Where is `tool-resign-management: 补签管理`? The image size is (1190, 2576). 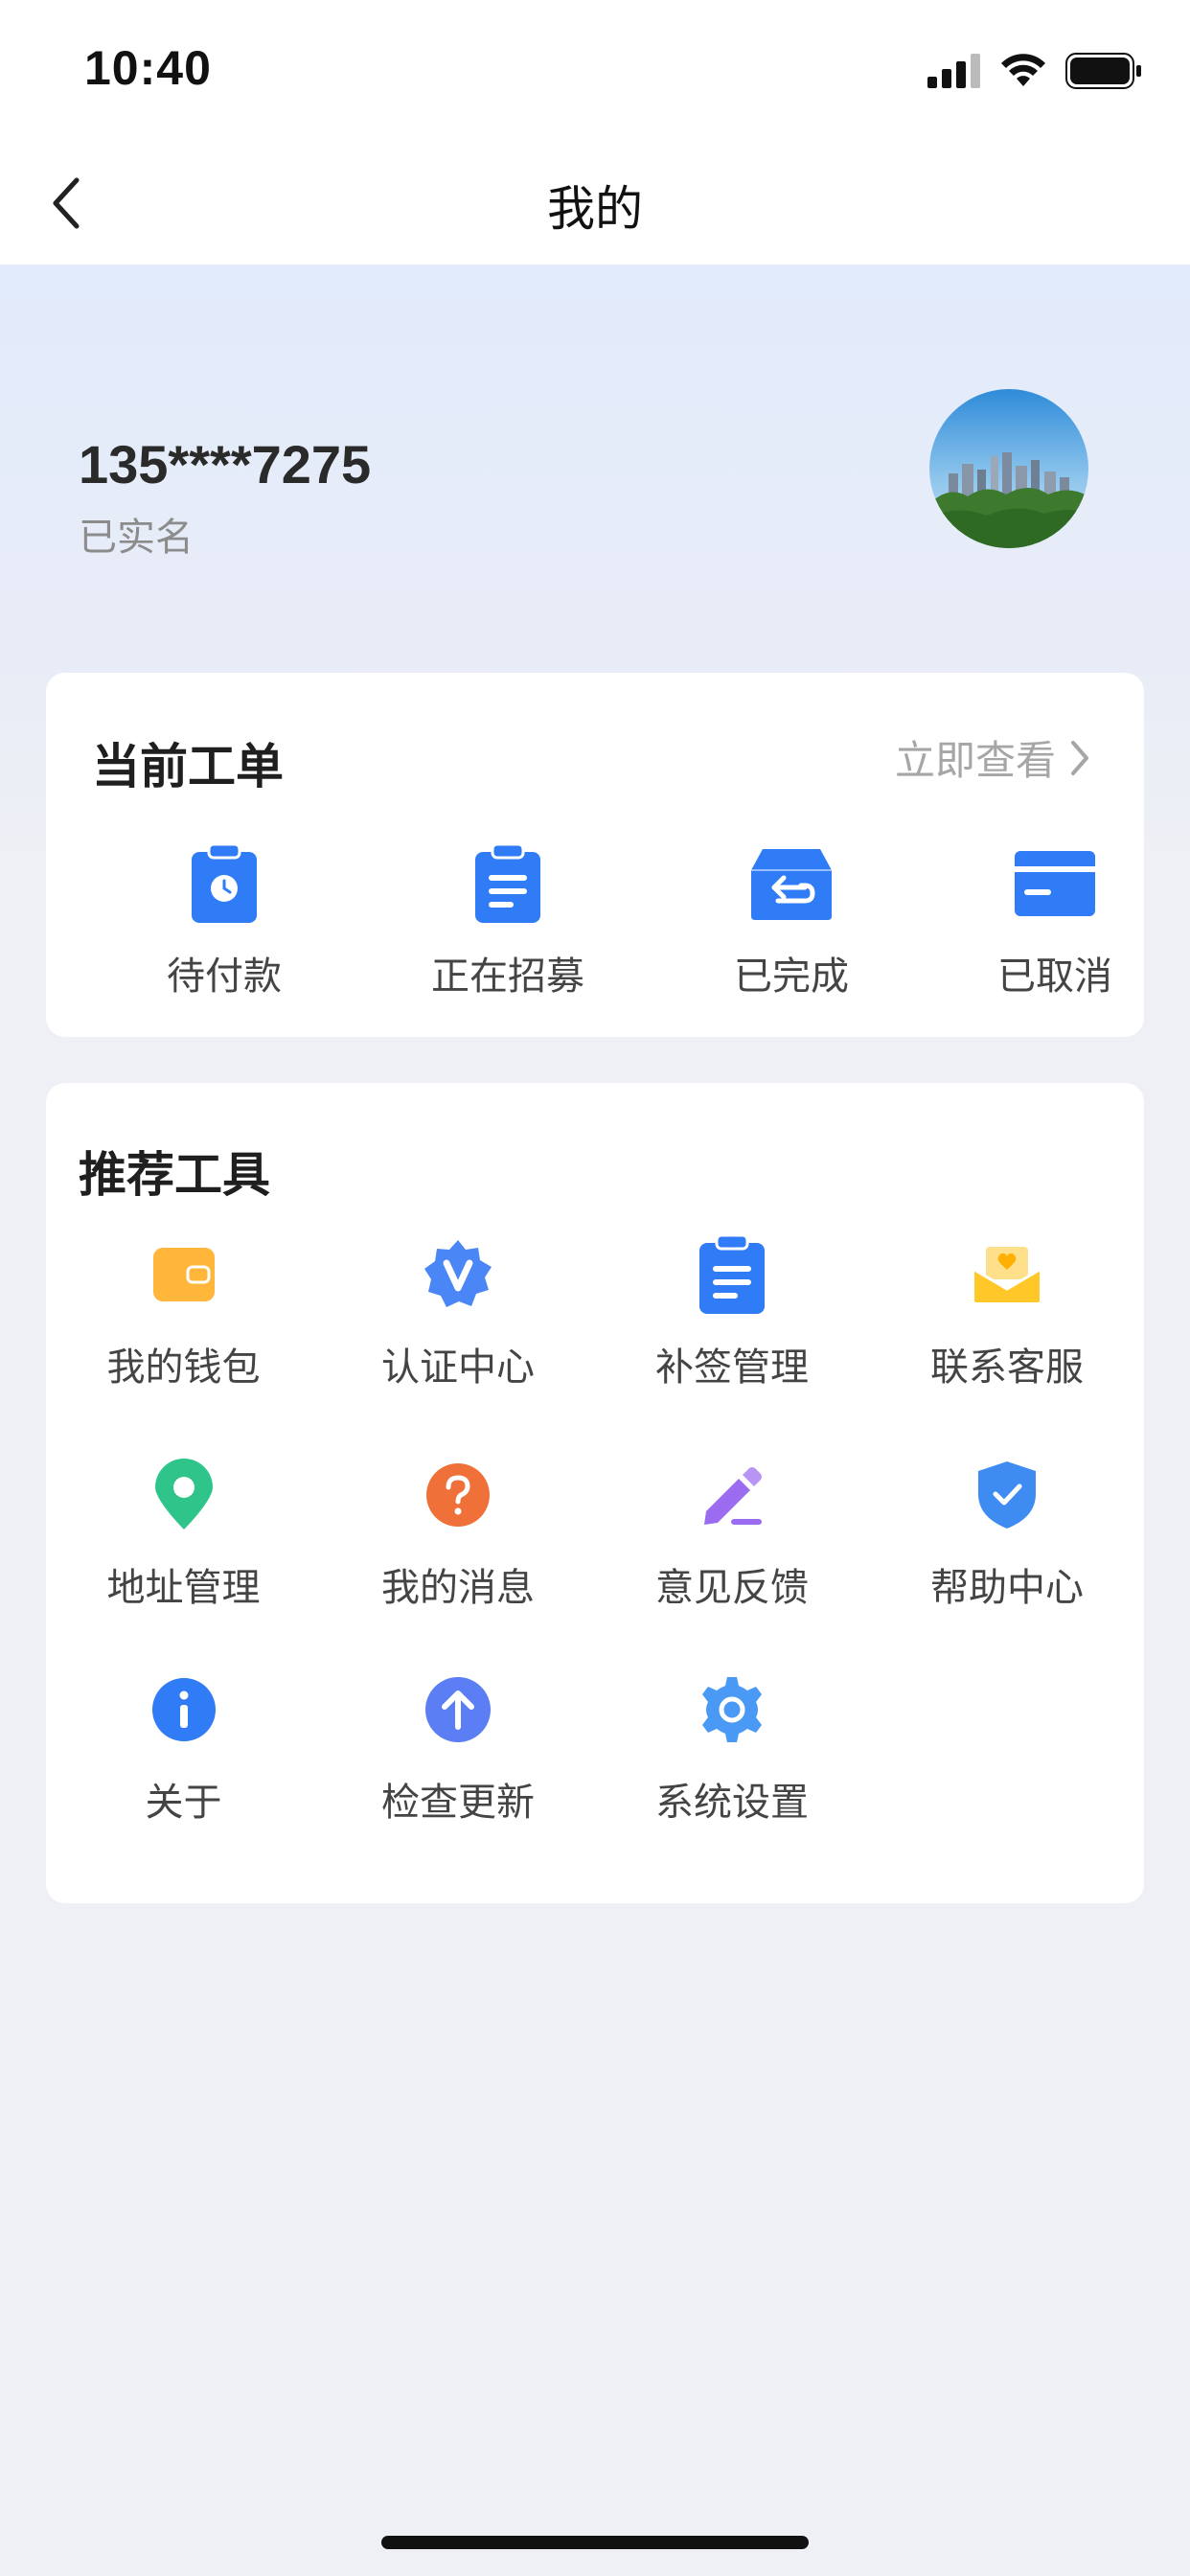
tool-resign-management: 补签管理 is located at coordinates (732, 1309).